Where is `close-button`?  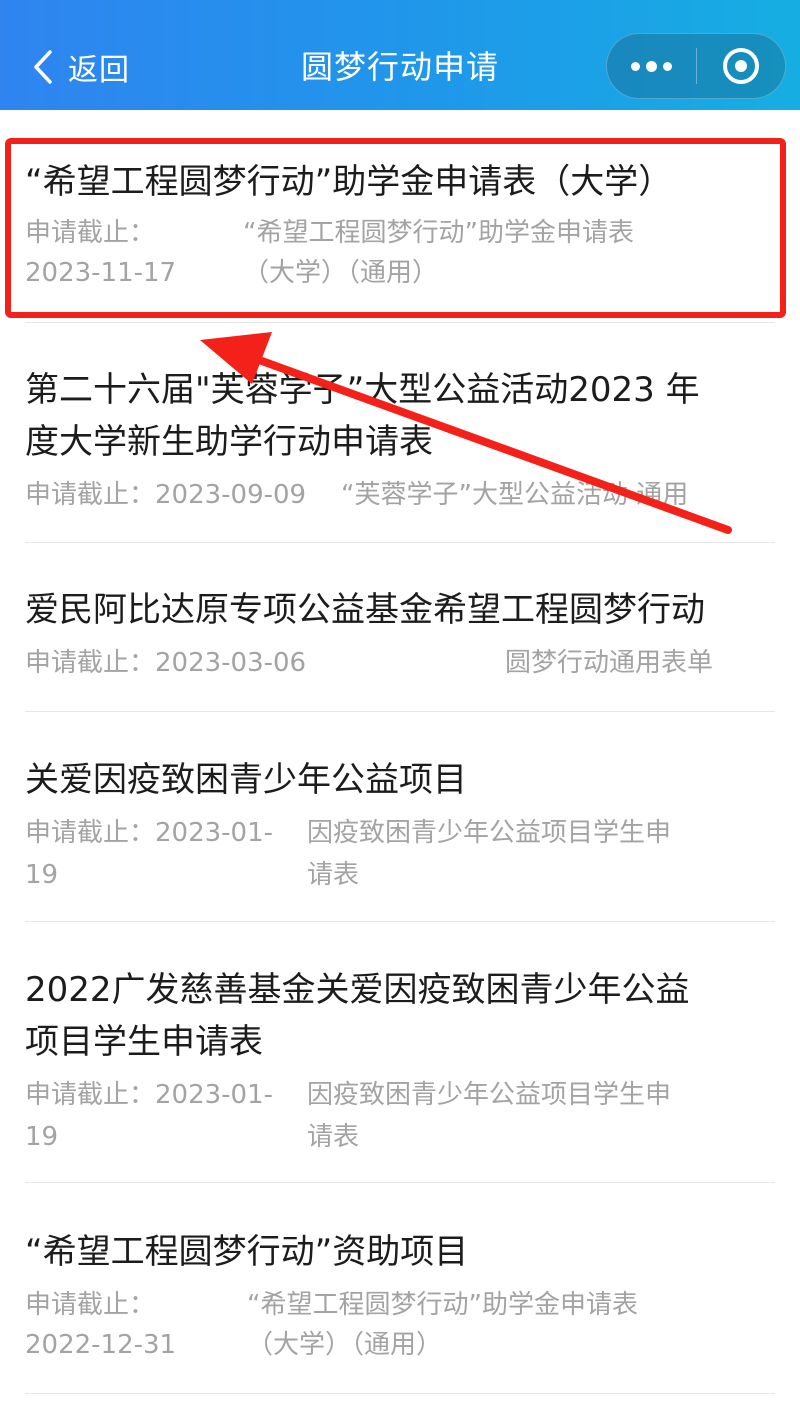 close-button is located at coordinates (741, 66).